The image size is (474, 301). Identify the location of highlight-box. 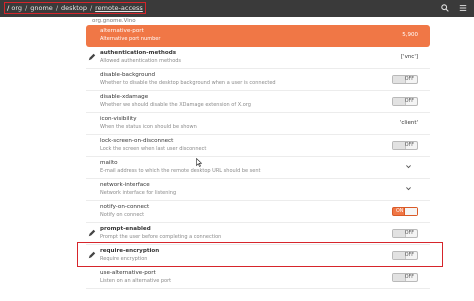
(260, 254).